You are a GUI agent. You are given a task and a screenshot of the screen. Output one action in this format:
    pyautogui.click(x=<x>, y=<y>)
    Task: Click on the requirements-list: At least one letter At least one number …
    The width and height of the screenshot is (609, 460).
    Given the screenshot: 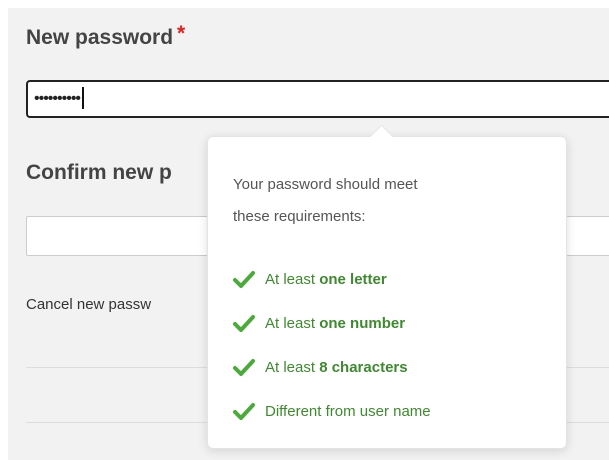 What is the action you would take?
    pyautogui.click(x=332, y=345)
    